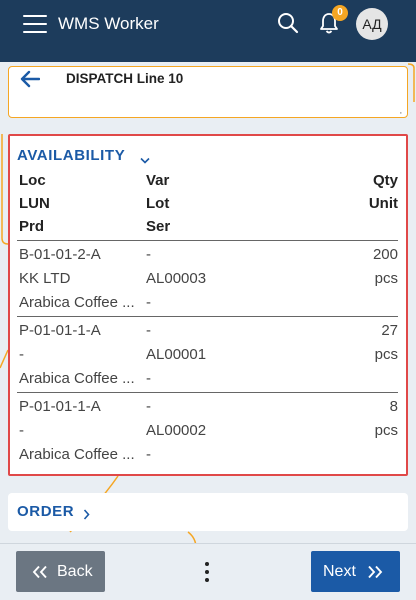 The width and height of the screenshot is (416, 600). What do you see at coordinates (288, 23) in the screenshot?
I see `search-icon` at bounding box center [288, 23].